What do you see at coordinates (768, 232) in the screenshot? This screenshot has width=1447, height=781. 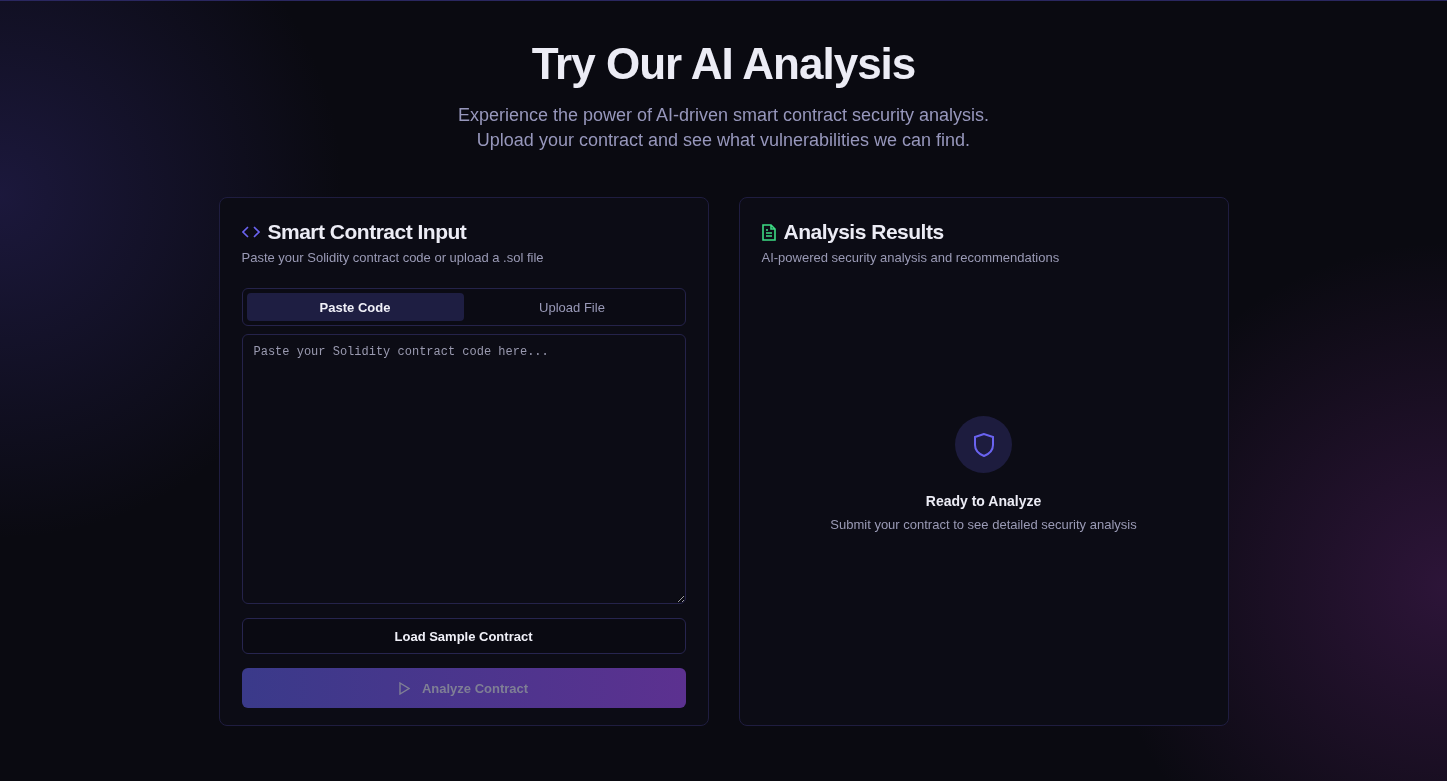 I see `document-icon` at bounding box center [768, 232].